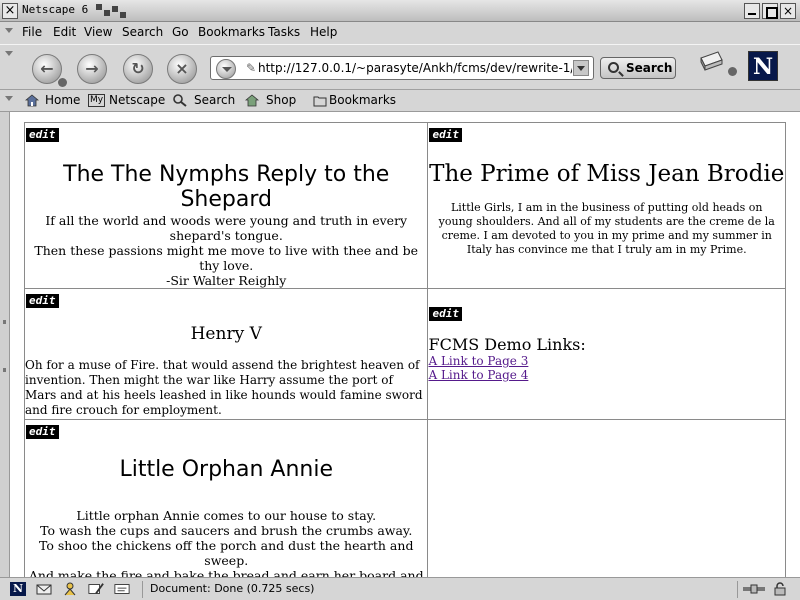  Describe the element at coordinates (142, 32) in the screenshot. I see `menu-search: Search` at that location.